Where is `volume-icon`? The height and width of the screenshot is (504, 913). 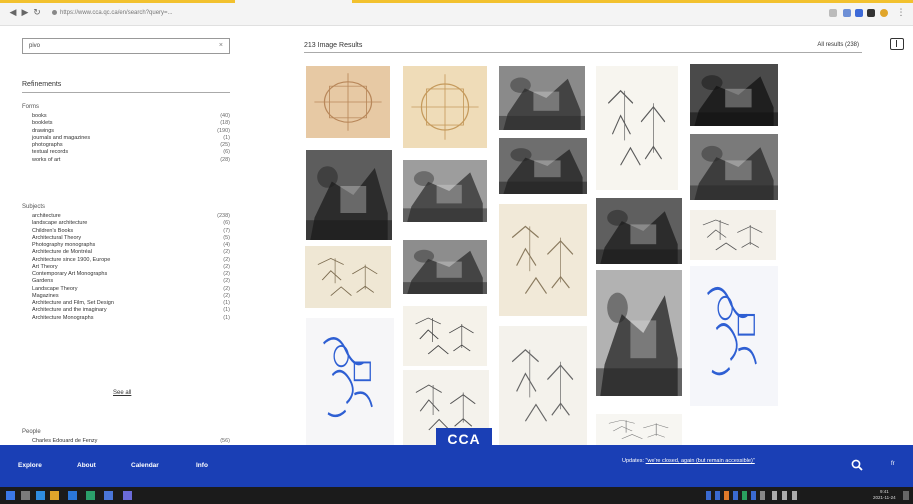 volume-icon is located at coordinates (784, 495).